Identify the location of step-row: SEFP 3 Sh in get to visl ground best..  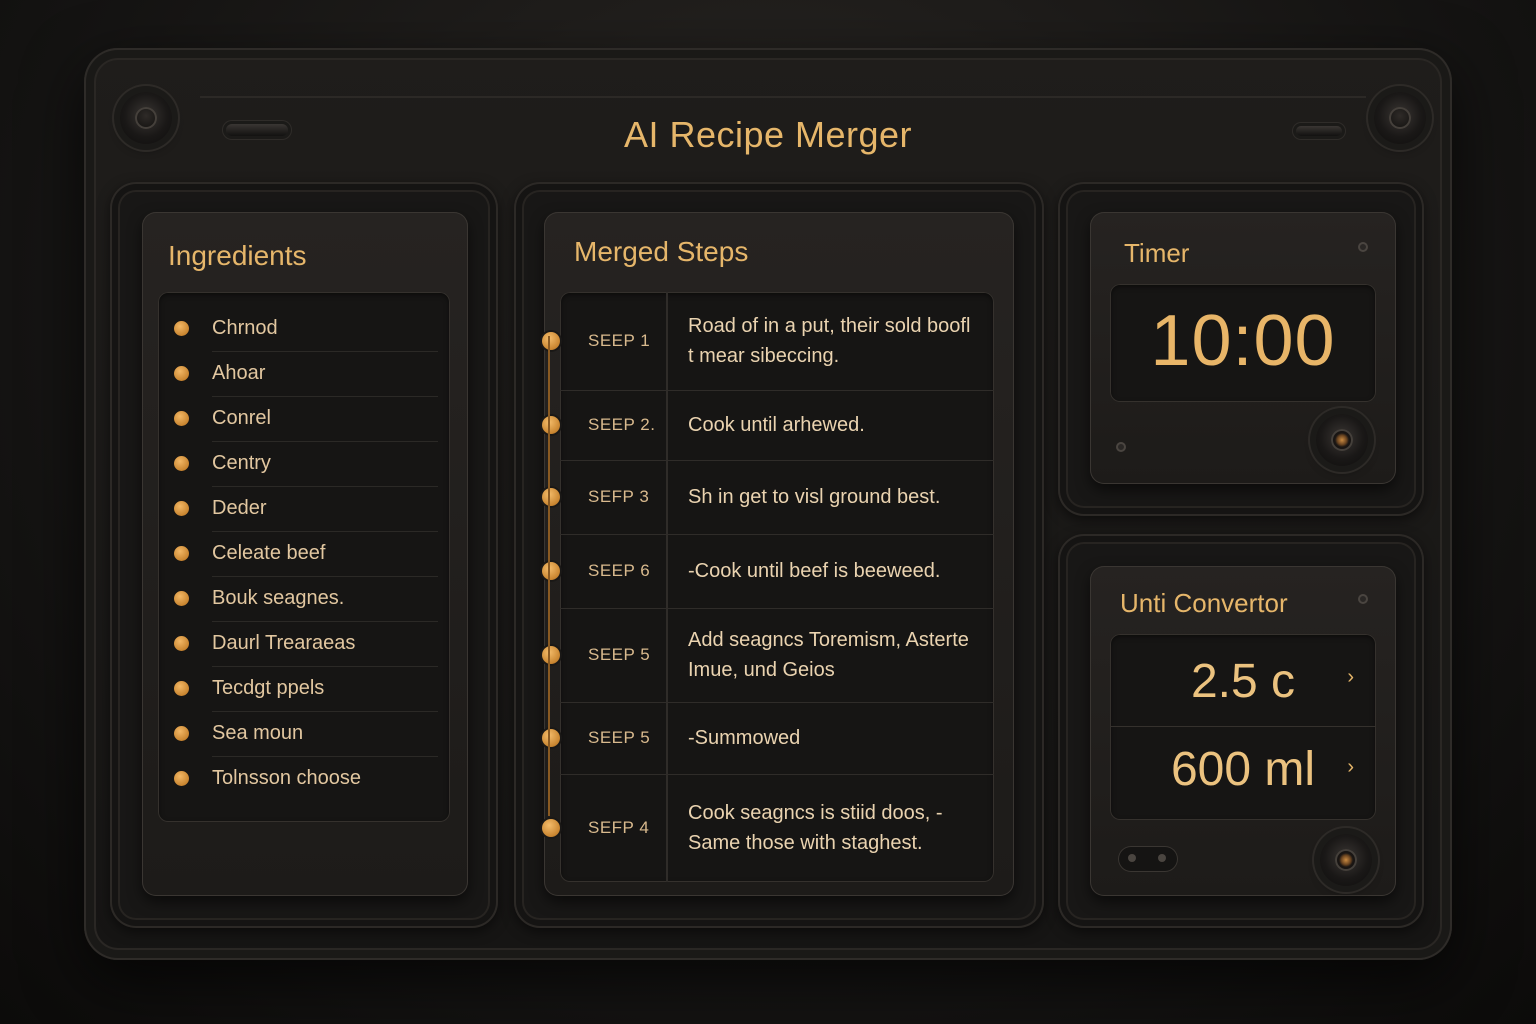
(768, 497).